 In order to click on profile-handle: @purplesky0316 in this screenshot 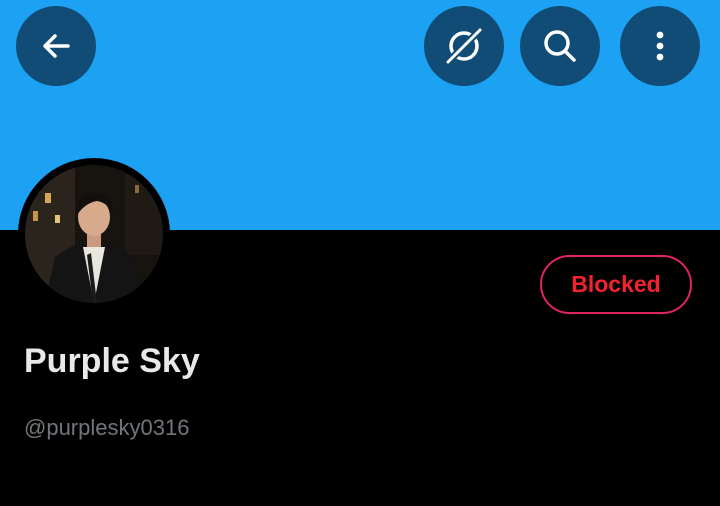, I will do `click(107, 427)`.